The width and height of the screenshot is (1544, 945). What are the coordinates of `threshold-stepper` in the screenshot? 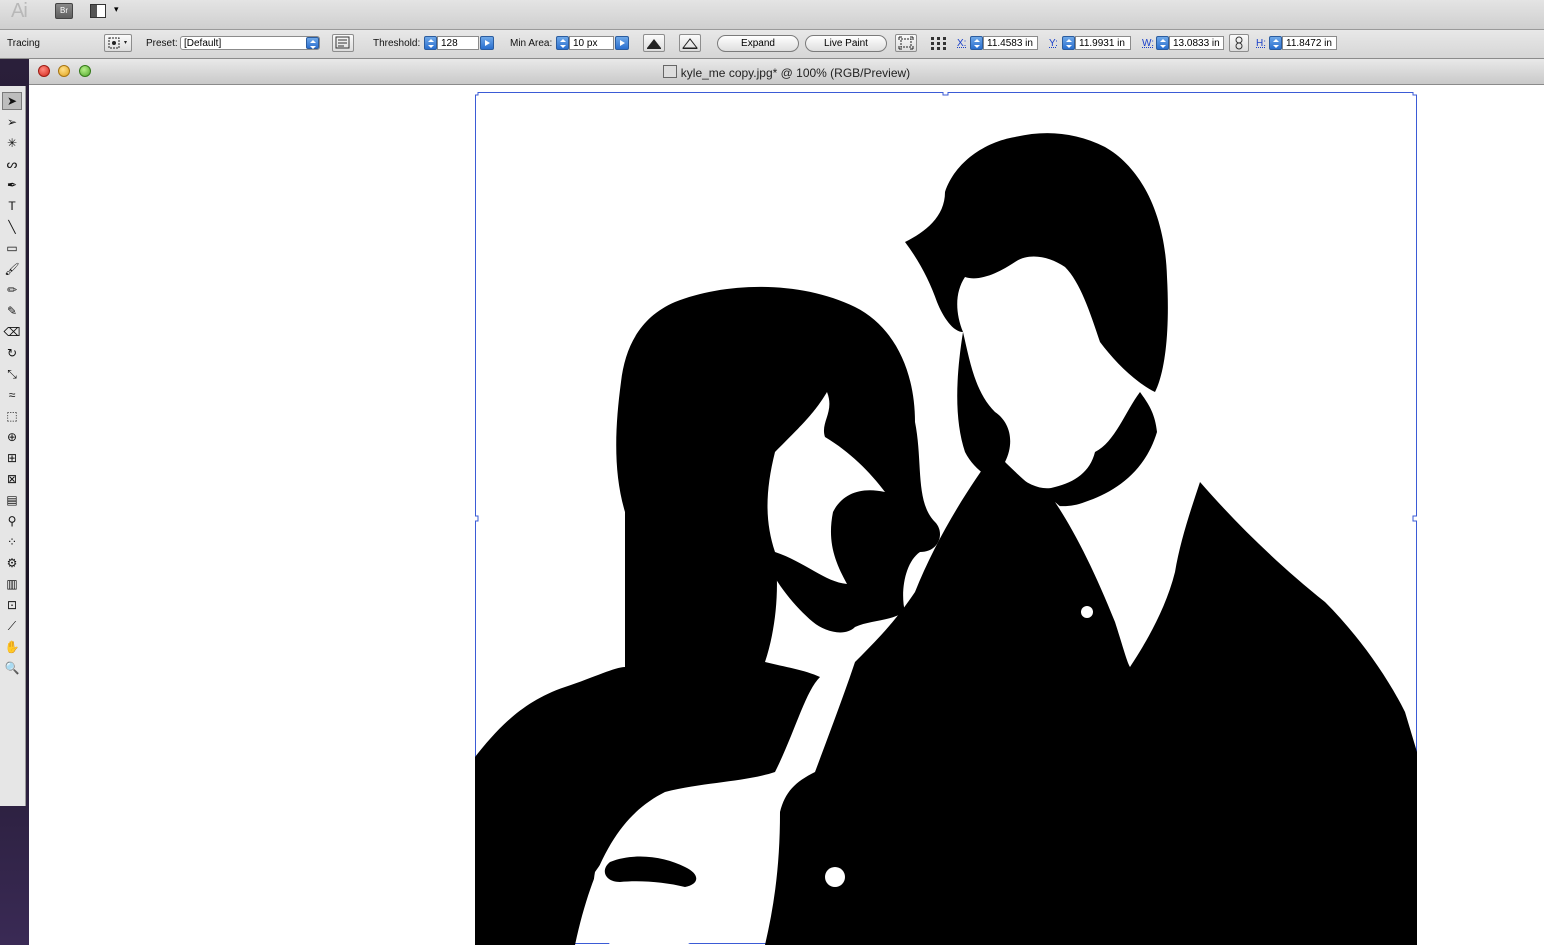 It's located at (430, 43).